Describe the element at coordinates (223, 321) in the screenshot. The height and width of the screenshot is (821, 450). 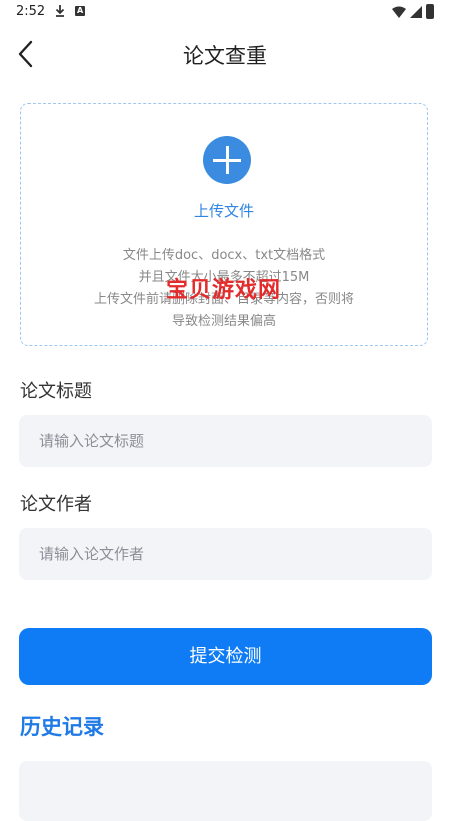
I see `upload-hint-result: 导致检测结果偏高` at that location.